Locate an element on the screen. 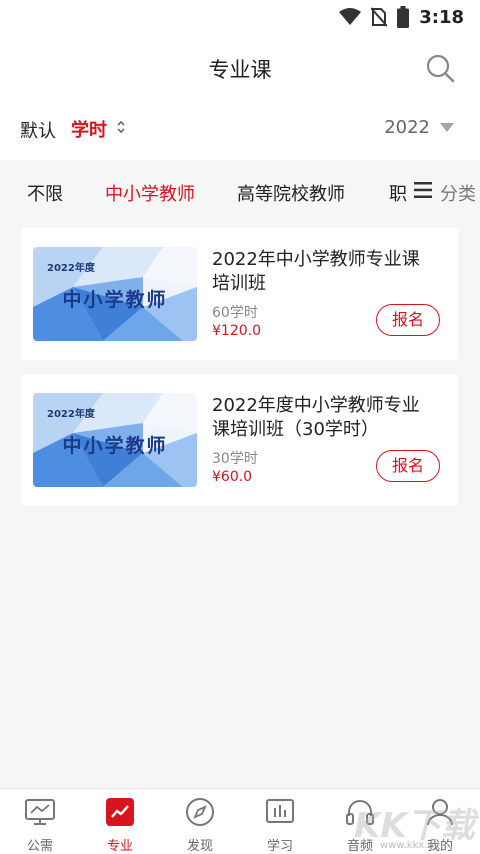 The width and height of the screenshot is (480, 854). tab-discover: 发现 is located at coordinates (200, 821).